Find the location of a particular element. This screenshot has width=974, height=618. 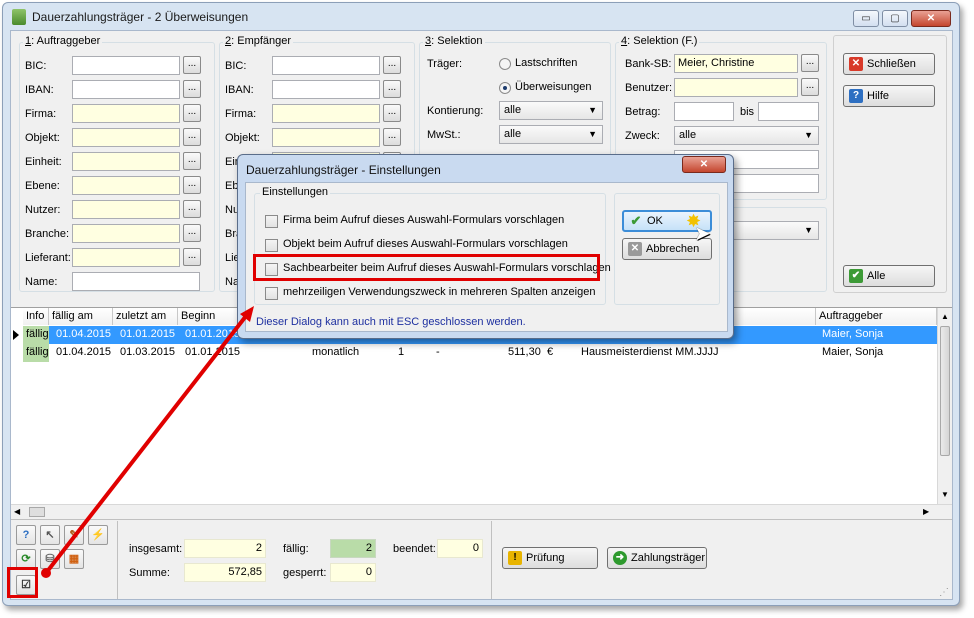

kontierung-label: Kontierung: is located at coordinates (455, 111).